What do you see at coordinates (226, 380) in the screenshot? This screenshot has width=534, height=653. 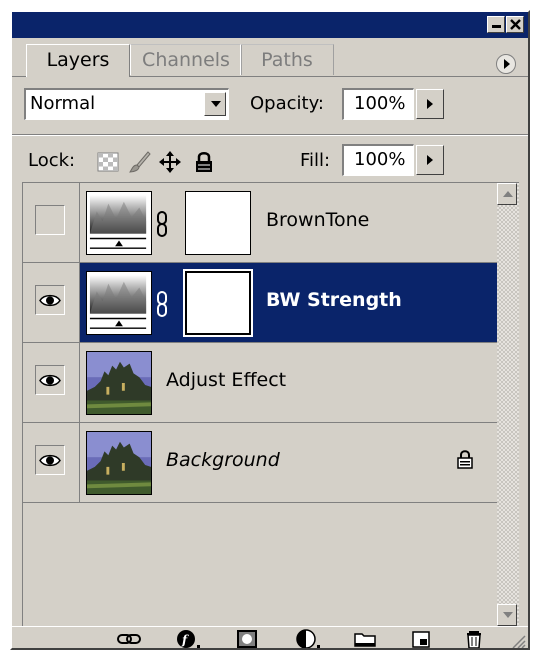 I see `layer-name: Adjust Effect` at bounding box center [226, 380].